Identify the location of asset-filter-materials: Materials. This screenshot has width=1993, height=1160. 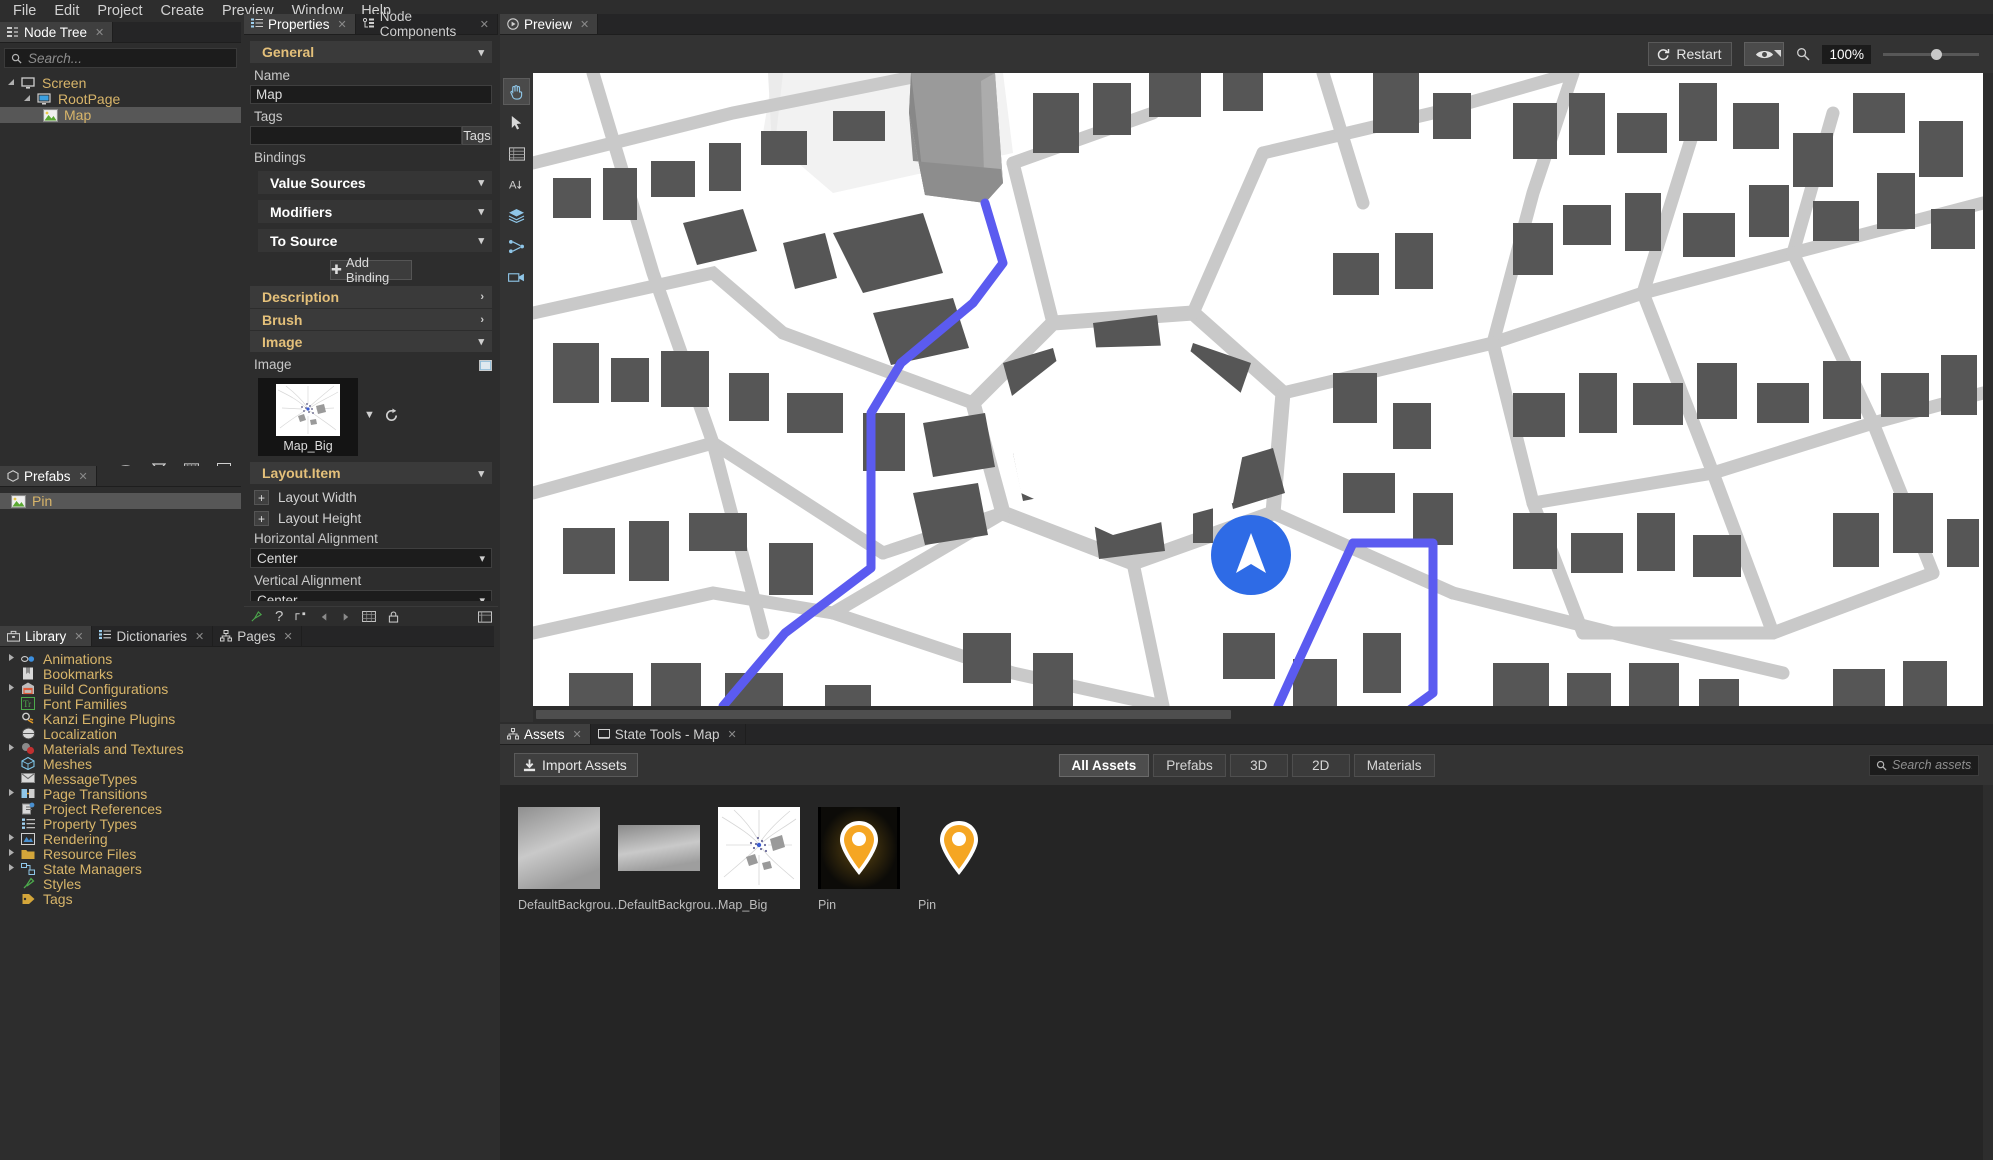
(1394, 765).